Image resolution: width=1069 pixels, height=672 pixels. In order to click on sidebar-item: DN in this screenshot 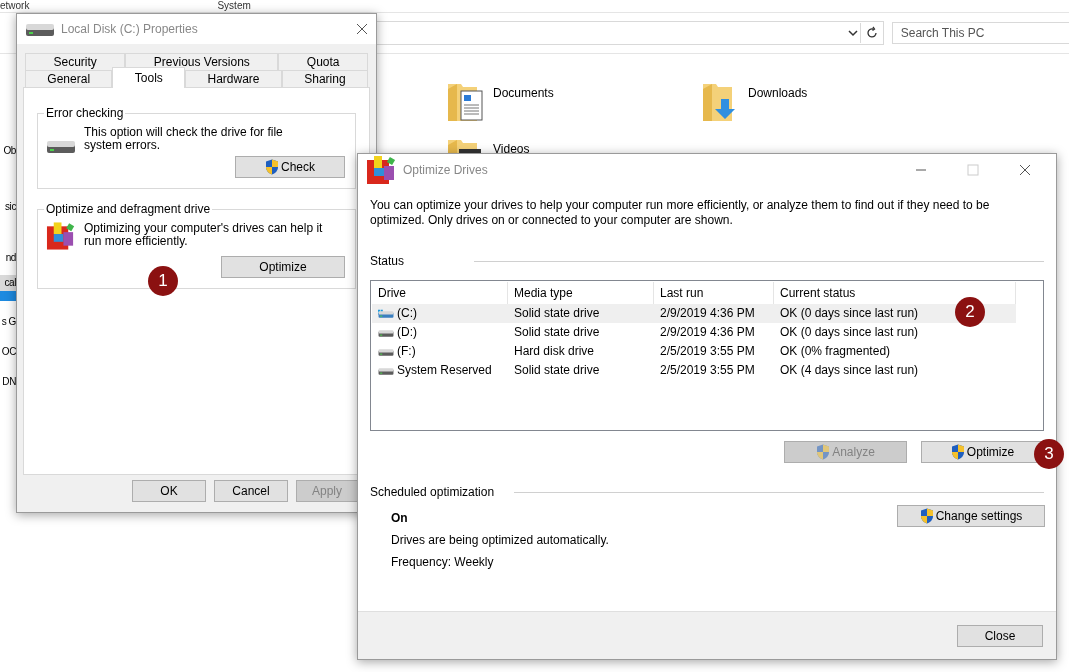, I will do `click(8, 382)`.